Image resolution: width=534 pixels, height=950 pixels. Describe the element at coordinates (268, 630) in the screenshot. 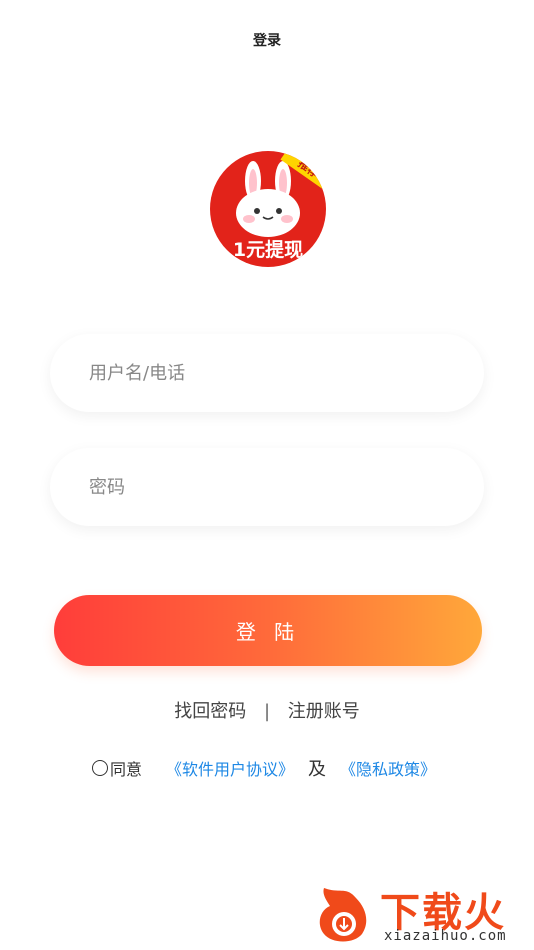

I see `login-button: 登 陆` at that location.